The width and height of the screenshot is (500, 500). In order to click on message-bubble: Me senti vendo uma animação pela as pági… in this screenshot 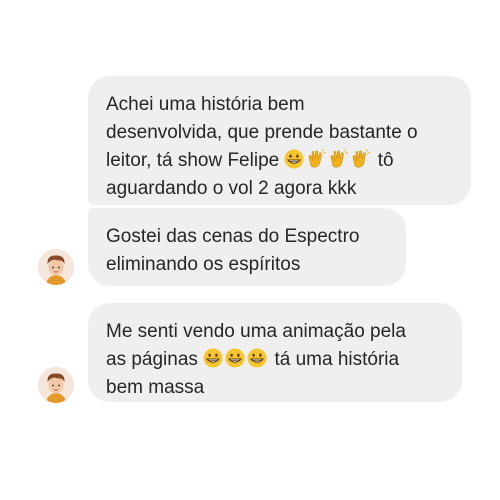, I will do `click(275, 352)`.